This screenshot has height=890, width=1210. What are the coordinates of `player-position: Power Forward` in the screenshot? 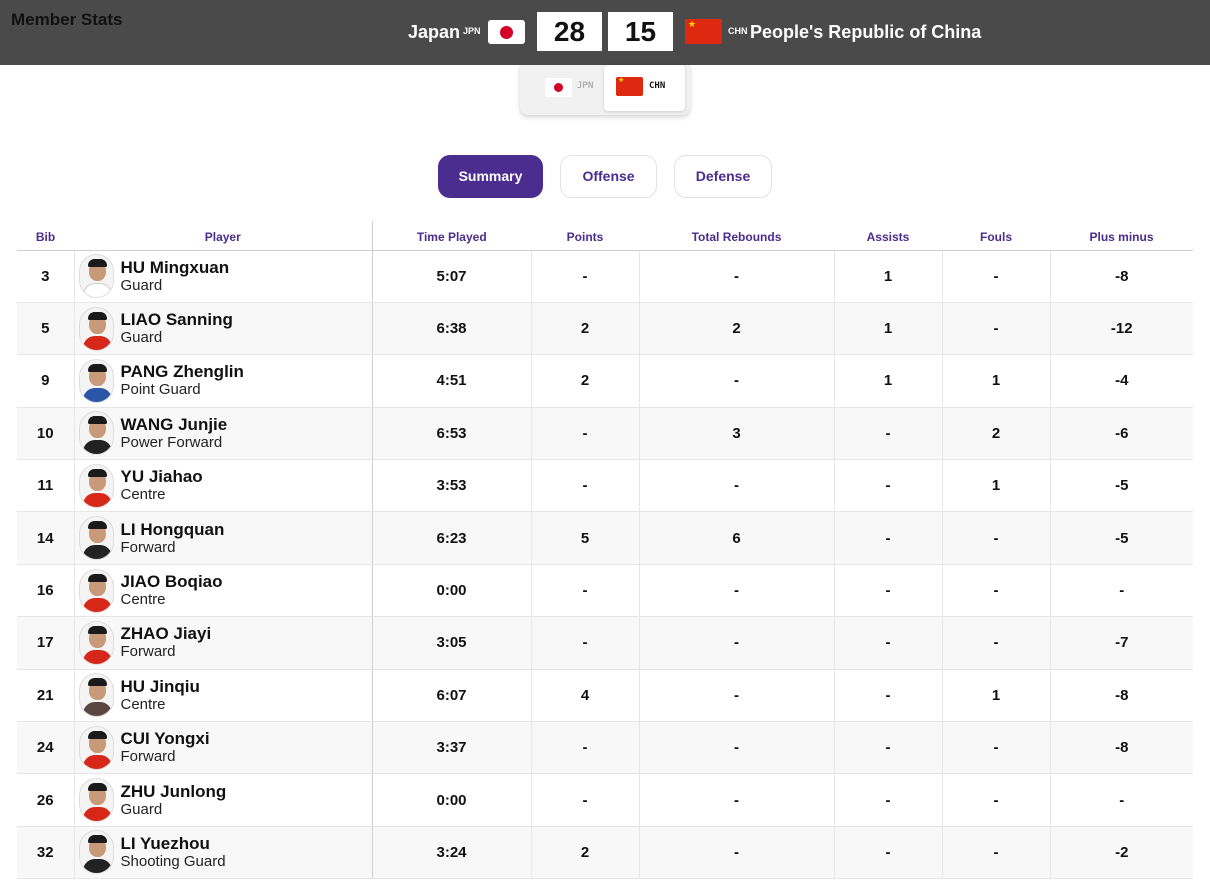 It's located at (171, 442).